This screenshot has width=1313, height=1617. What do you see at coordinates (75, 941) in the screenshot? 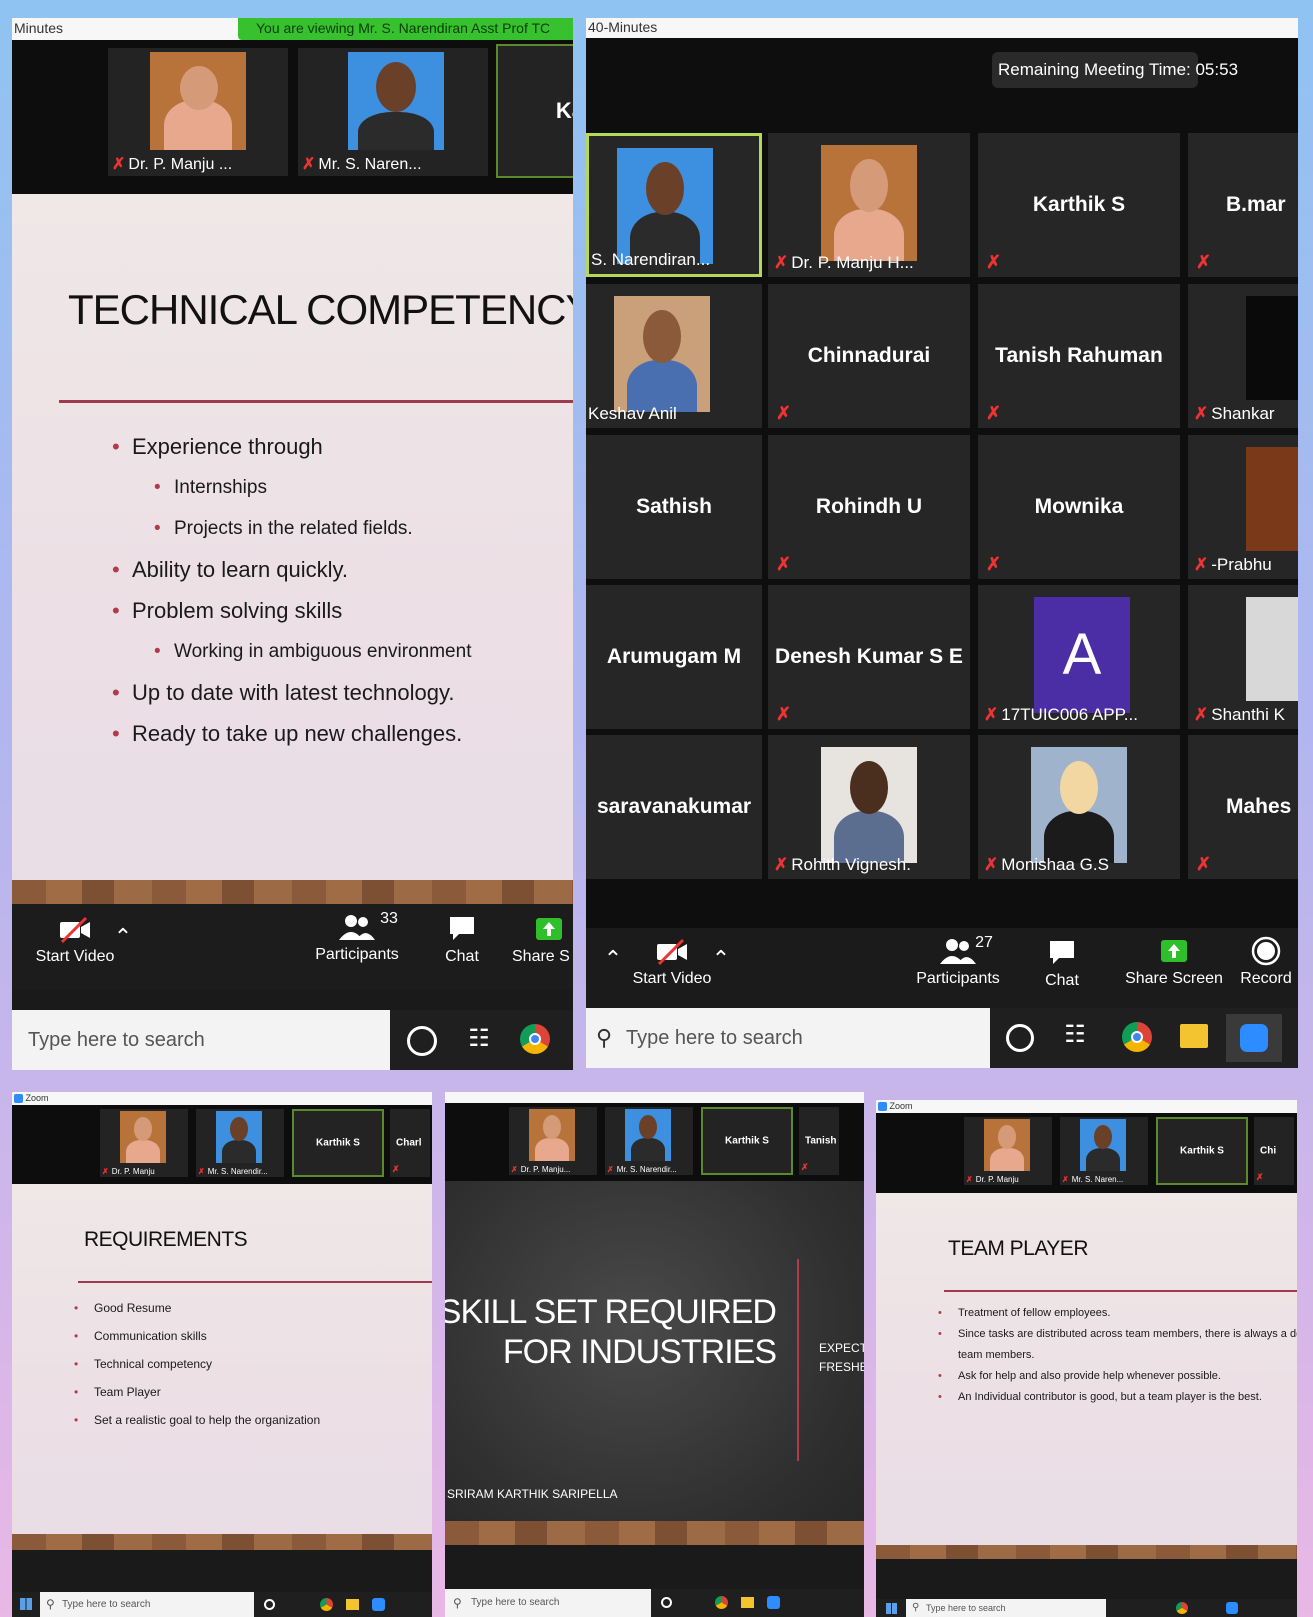
I see `start-video-button: Start Video` at bounding box center [75, 941].